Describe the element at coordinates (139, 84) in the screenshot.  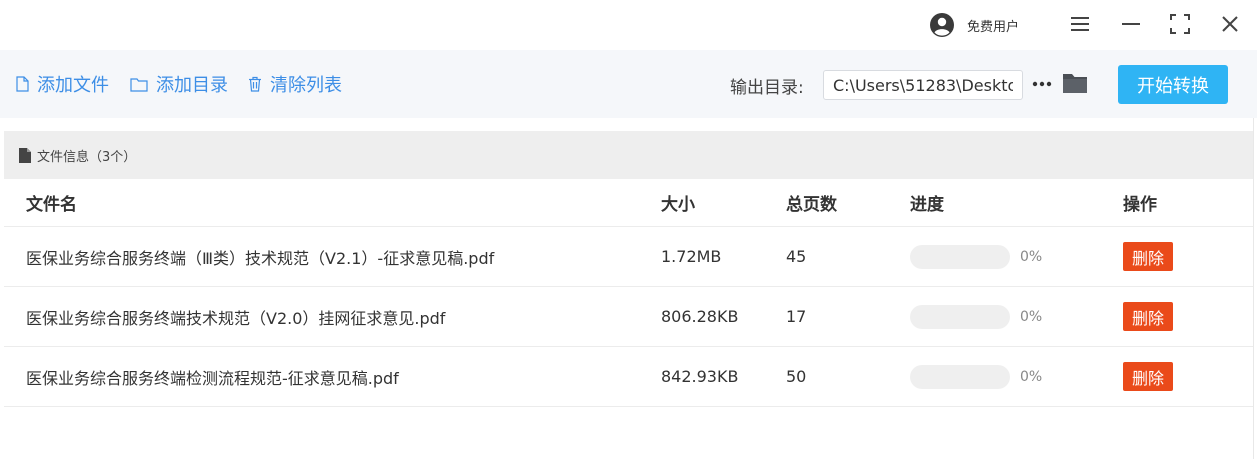
I see `folder-outline-icon` at that location.